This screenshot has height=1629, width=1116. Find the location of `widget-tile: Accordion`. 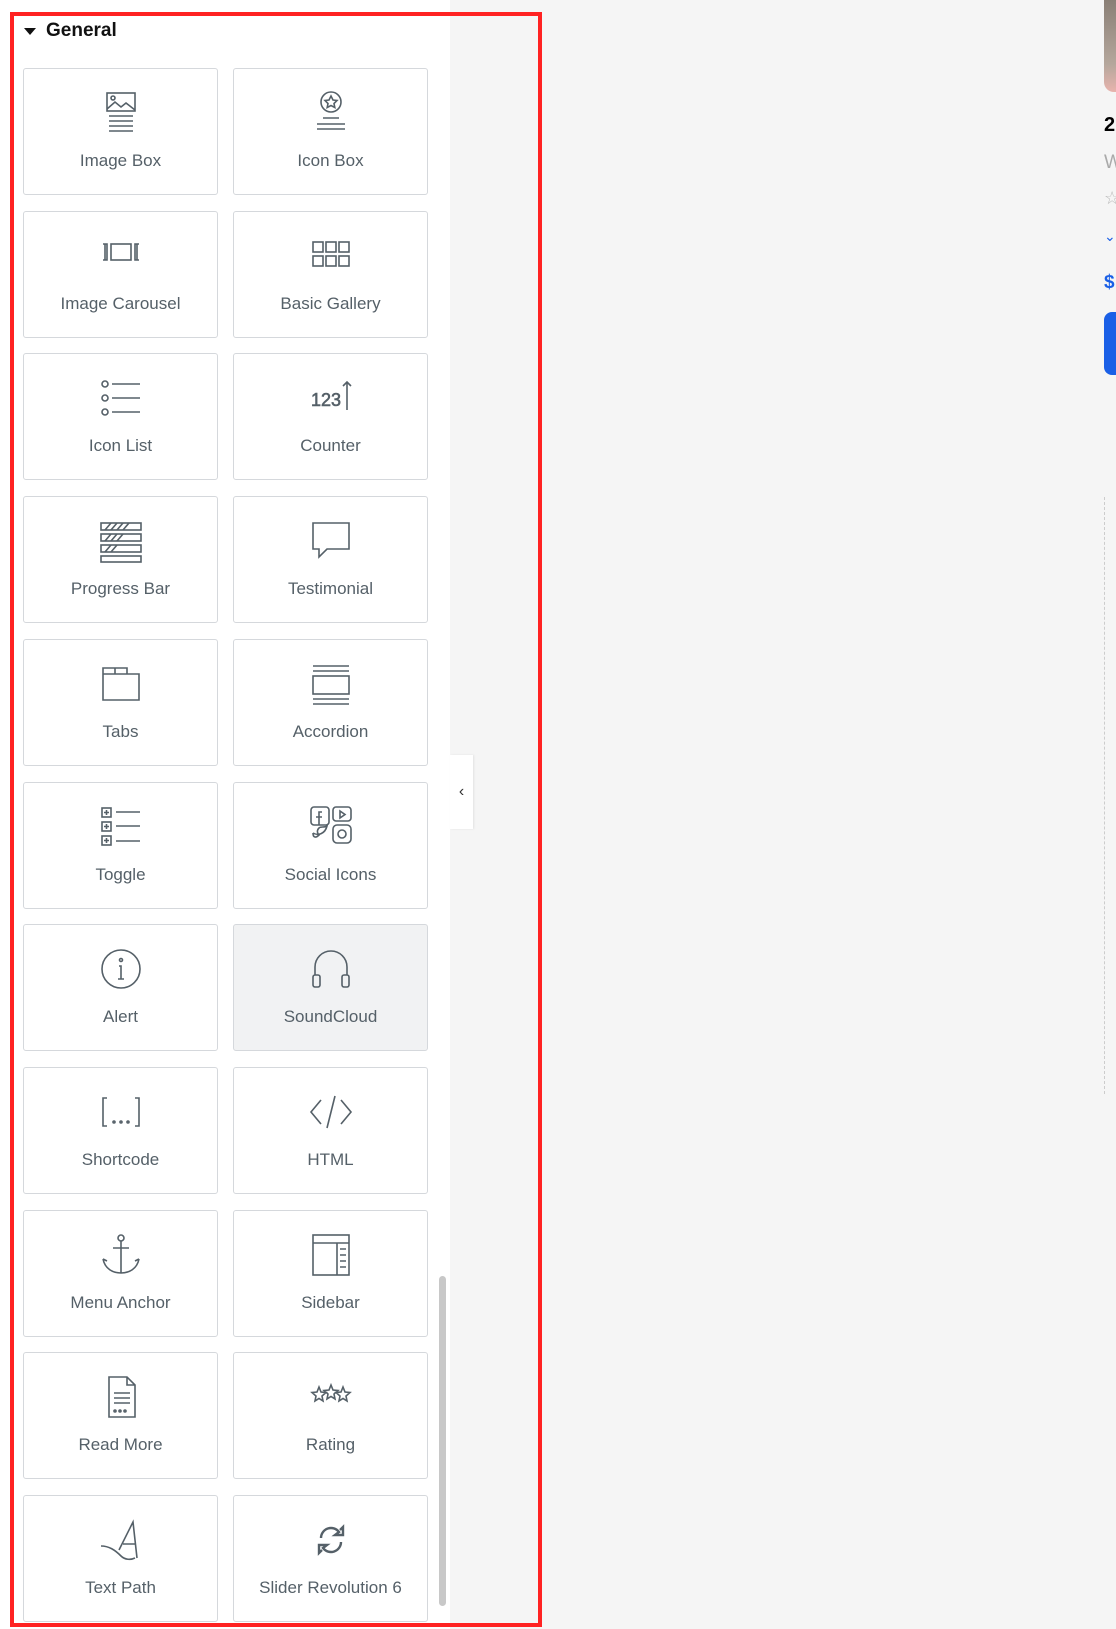

widget-tile: Accordion is located at coordinates (330, 702).